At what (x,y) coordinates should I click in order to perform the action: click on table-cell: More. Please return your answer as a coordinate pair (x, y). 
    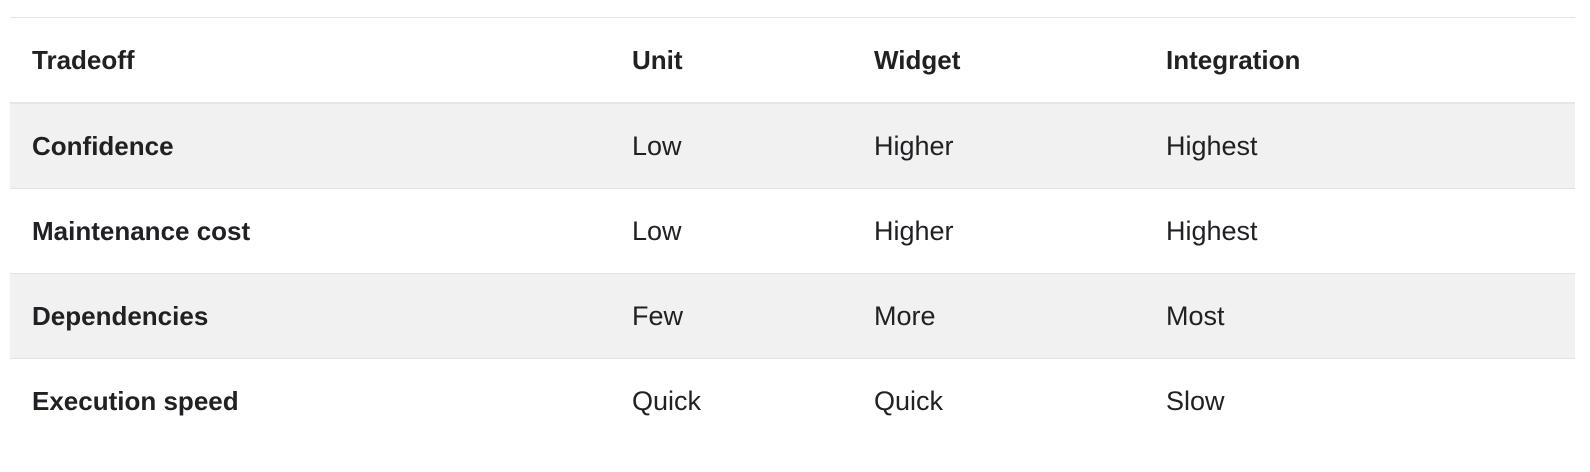
    Looking at the image, I should click on (905, 315).